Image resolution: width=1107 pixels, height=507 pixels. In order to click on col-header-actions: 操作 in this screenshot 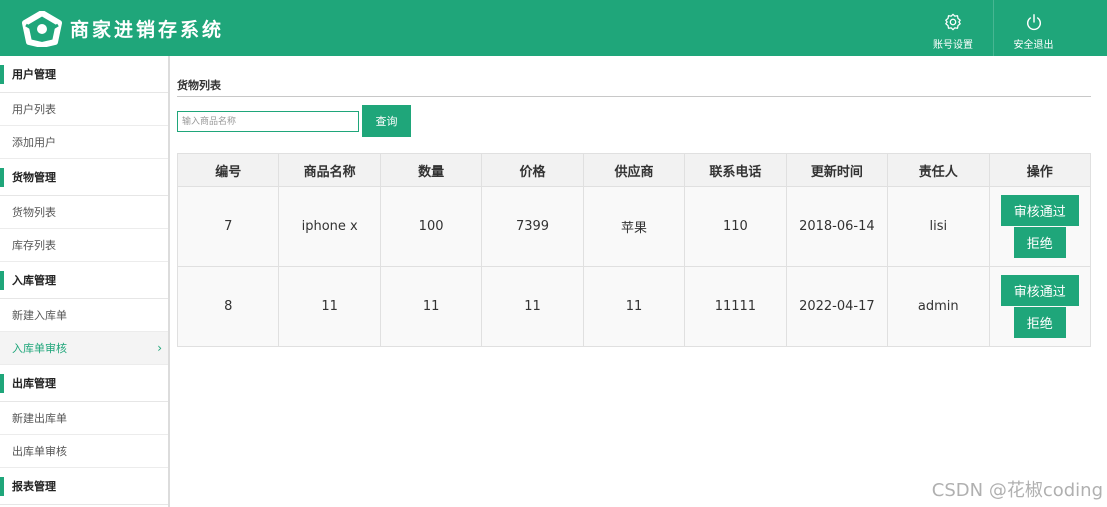, I will do `click(1039, 170)`.